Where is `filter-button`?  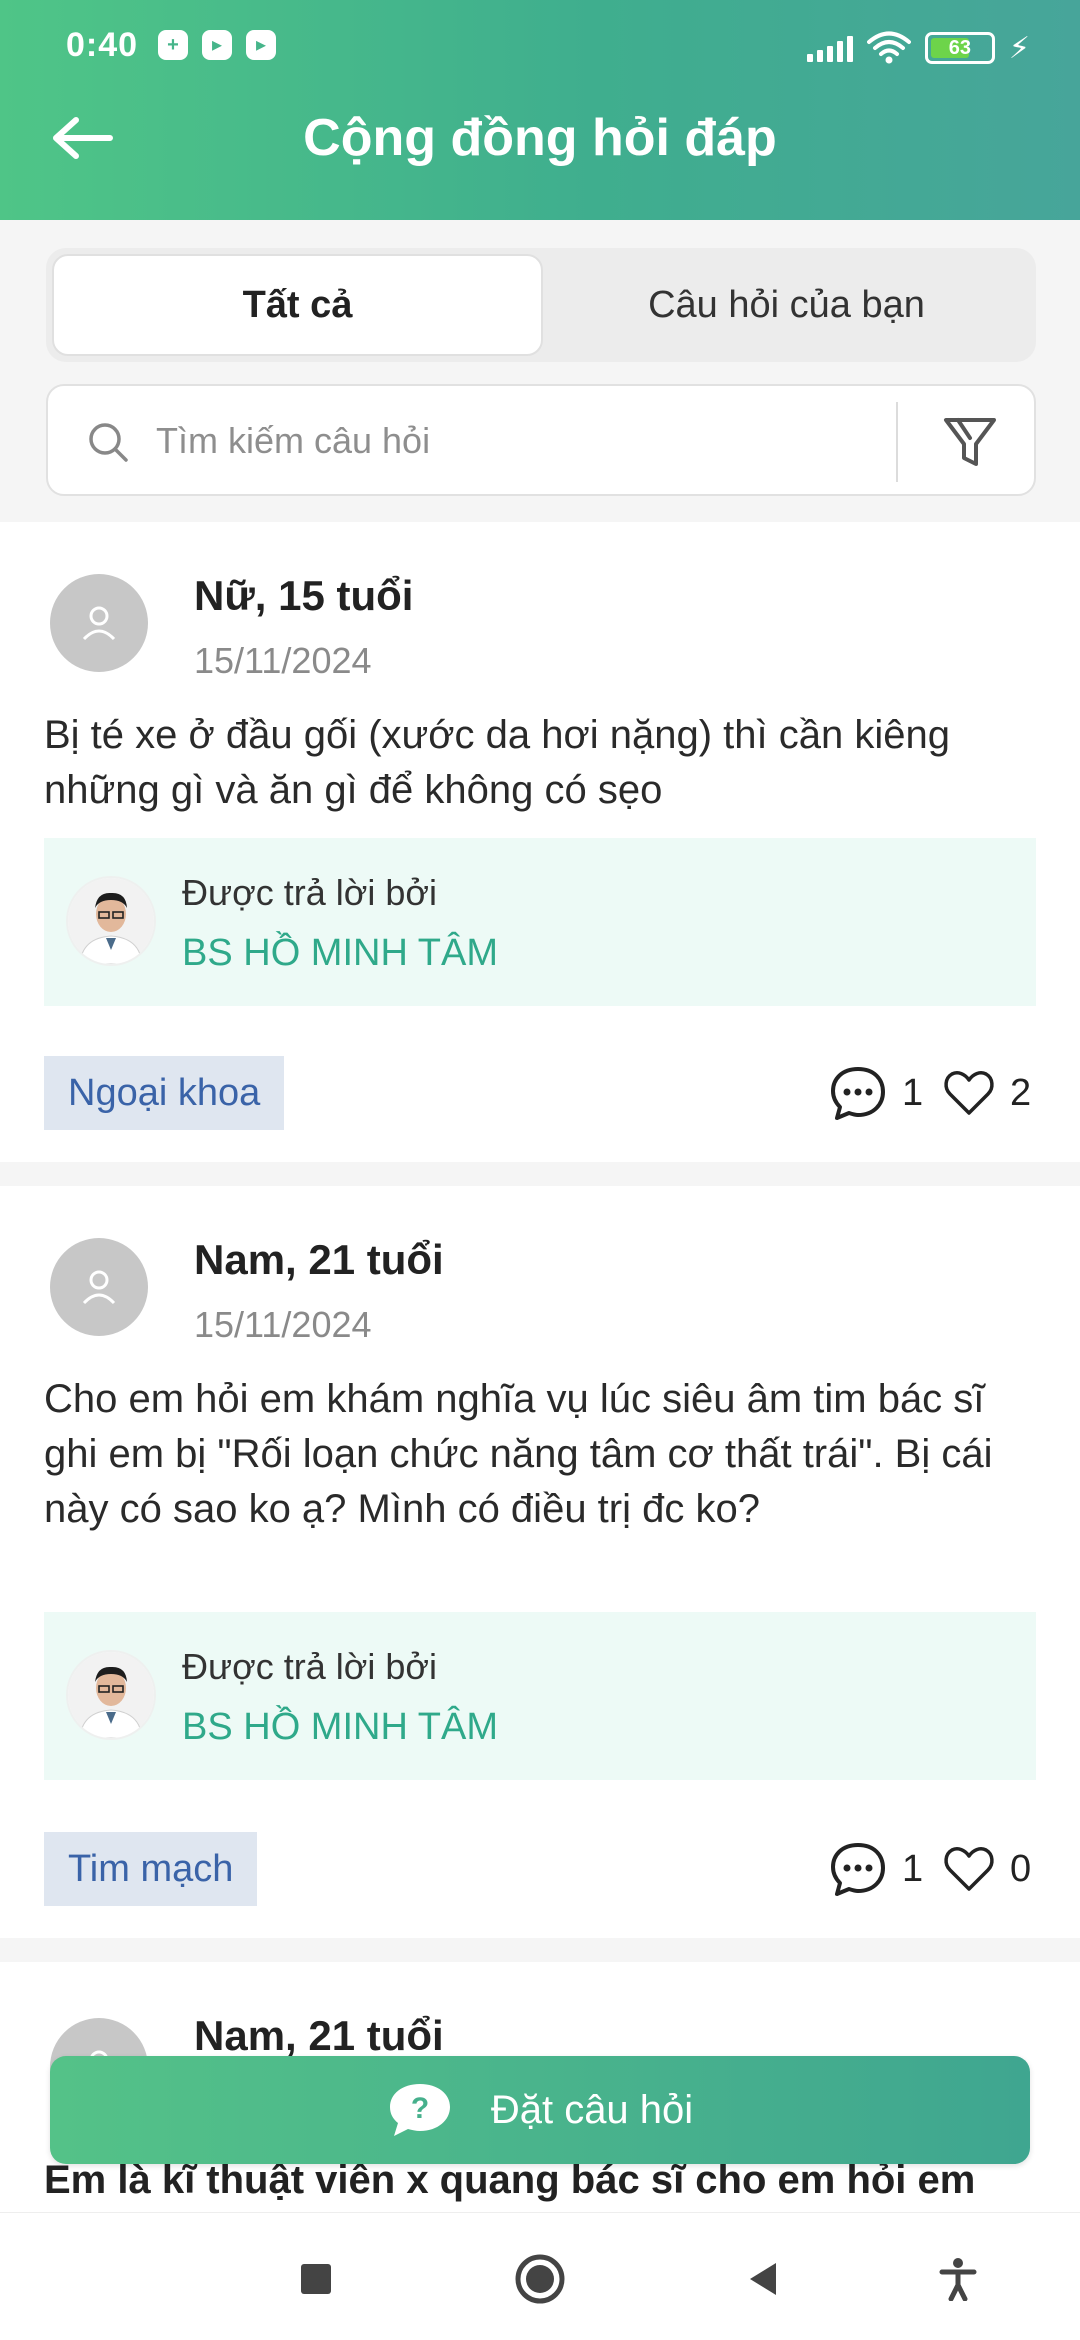 filter-button is located at coordinates (970, 442).